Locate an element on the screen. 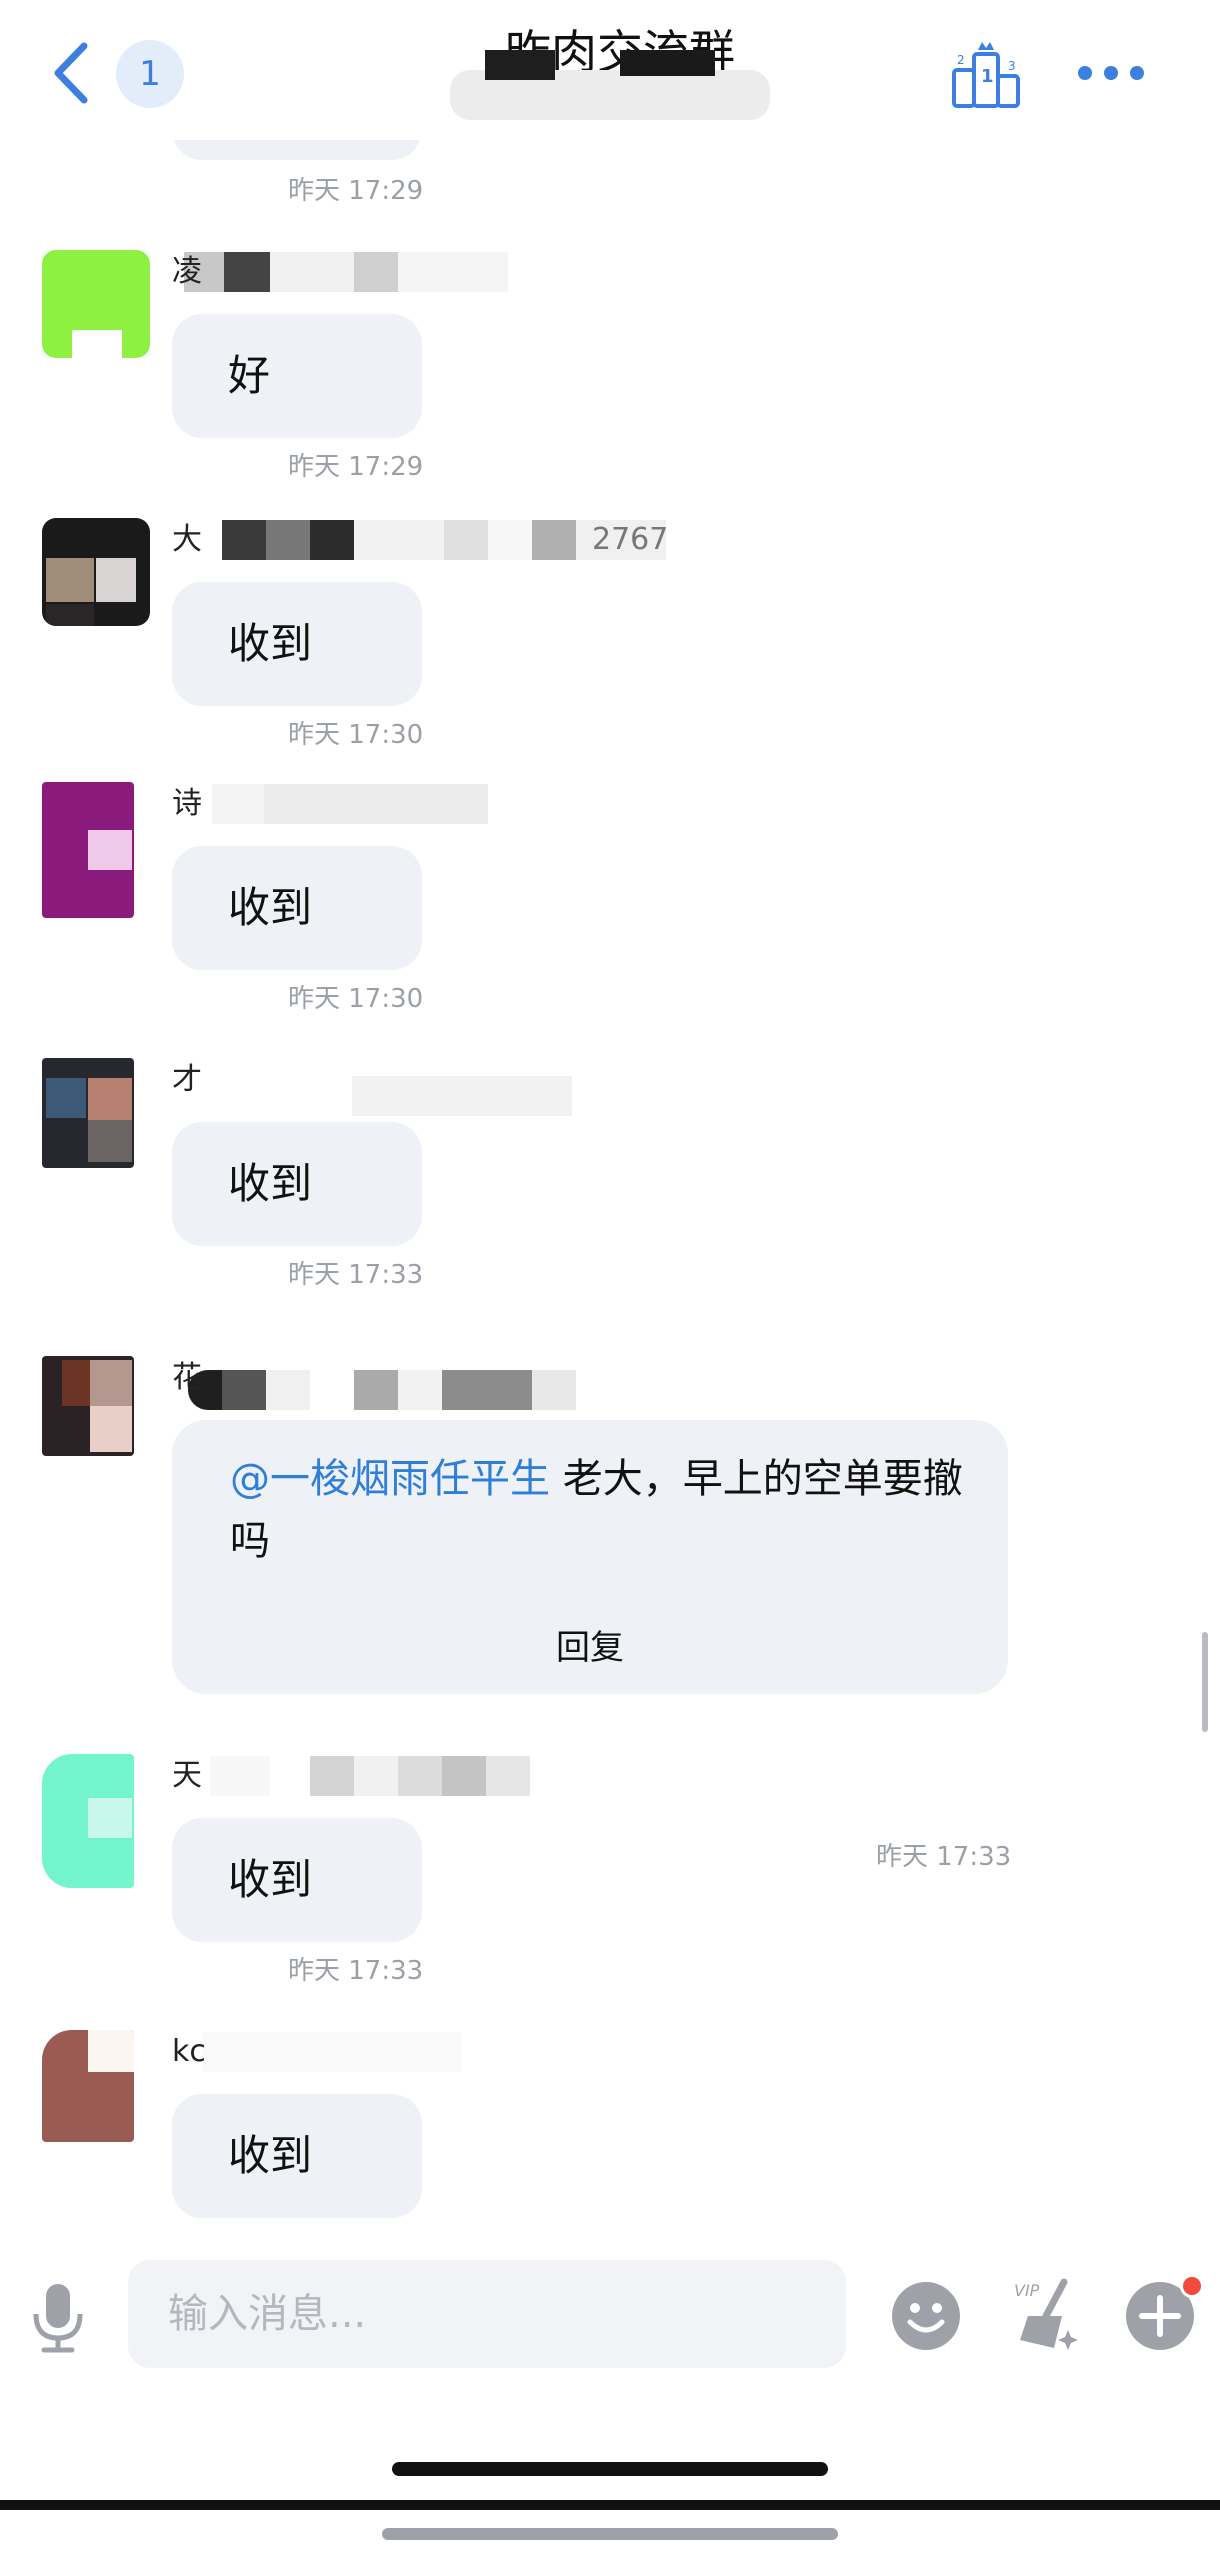 This screenshot has height=2562, width=1220. notification-dot is located at coordinates (1192, 2286).